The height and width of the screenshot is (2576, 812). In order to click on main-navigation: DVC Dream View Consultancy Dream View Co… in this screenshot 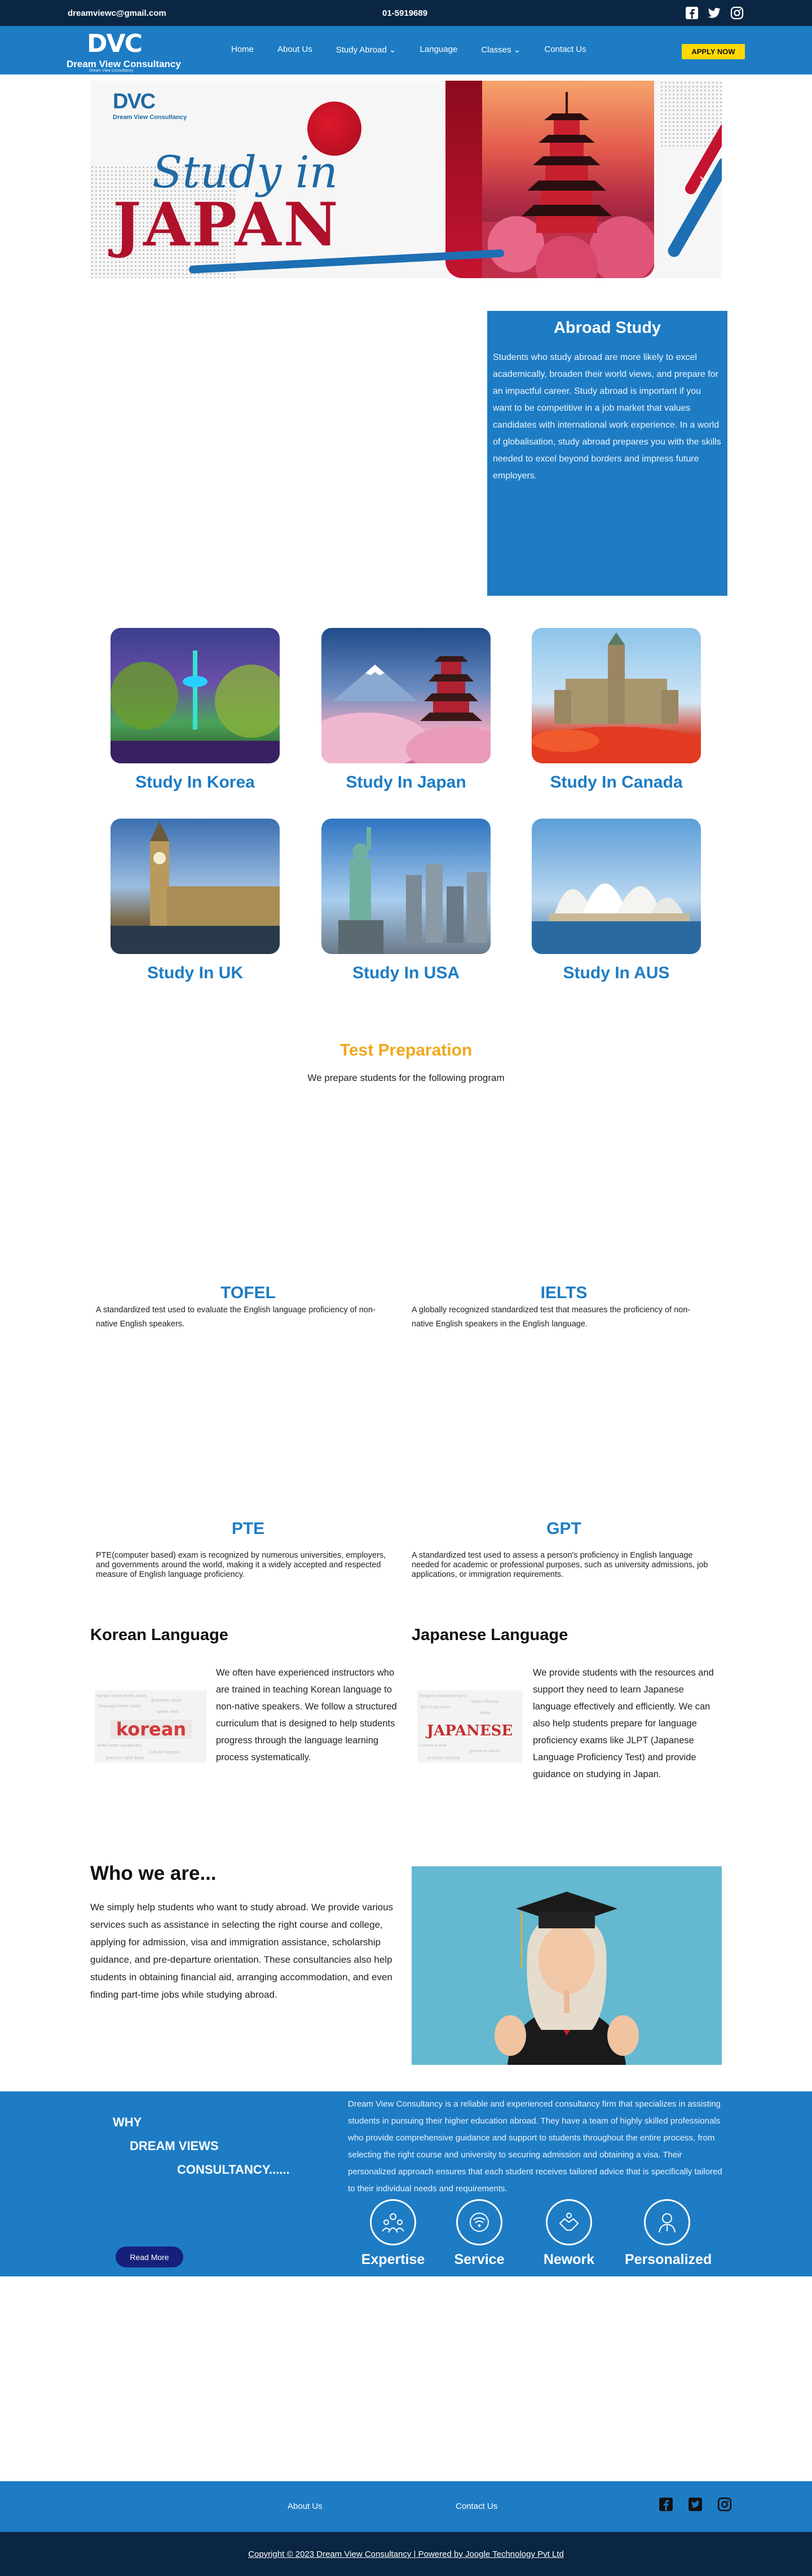, I will do `click(406, 50)`.